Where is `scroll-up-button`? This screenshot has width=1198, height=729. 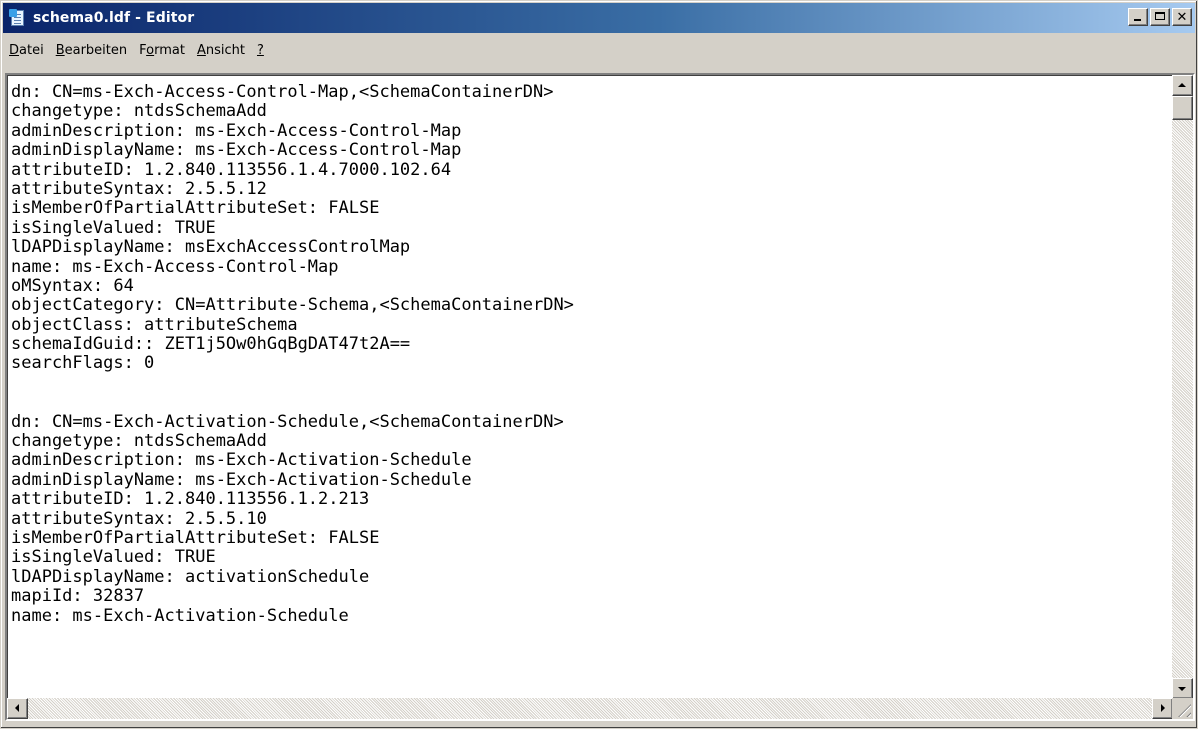
scroll-up-button is located at coordinates (1182, 85).